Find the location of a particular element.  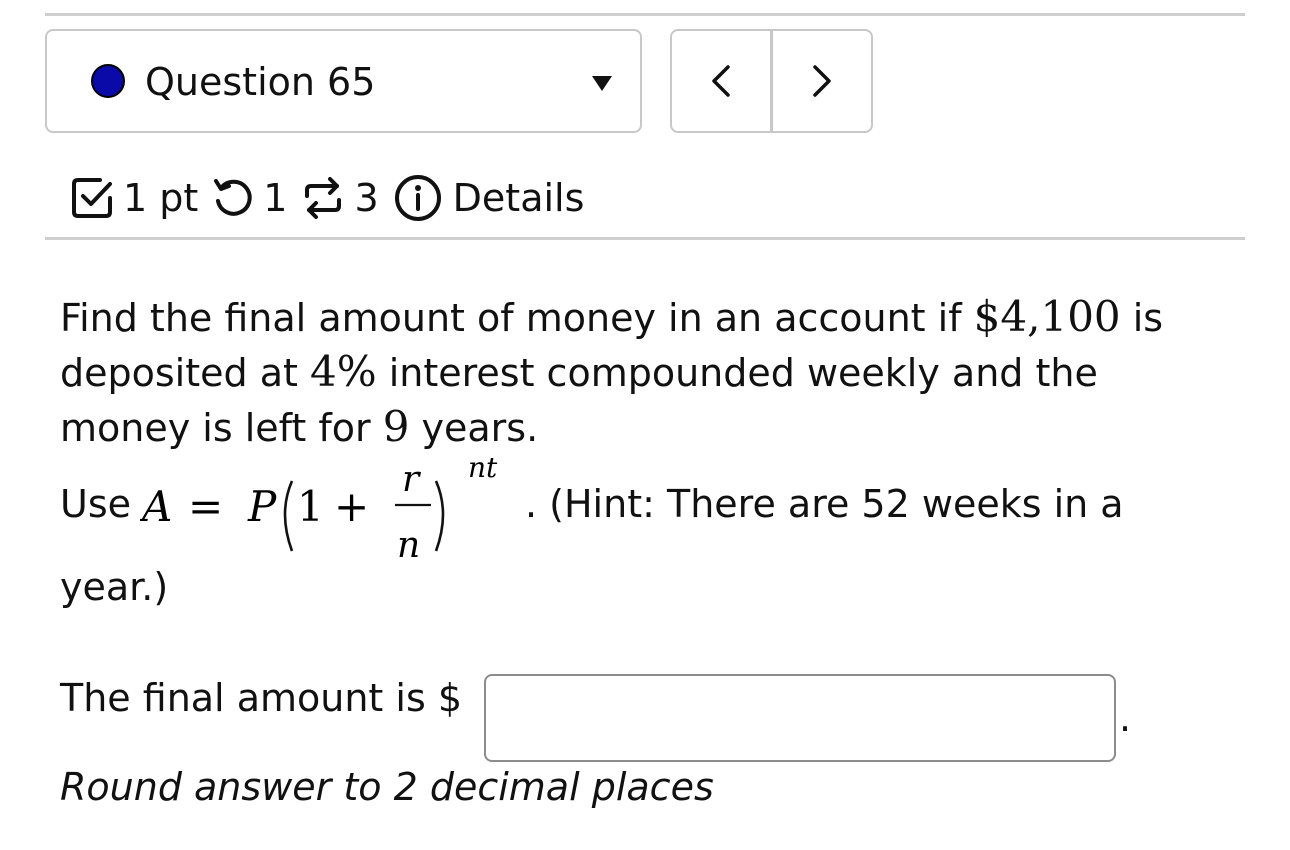

hint-text: . (Hint: There are 52 weeks in a is located at coordinates (824, 504).